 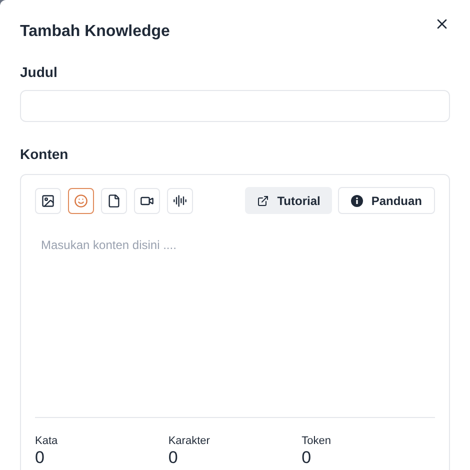 What do you see at coordinates (357, 200) in the screenshot?
I see `info-icon` at bounding box center [357, 200].